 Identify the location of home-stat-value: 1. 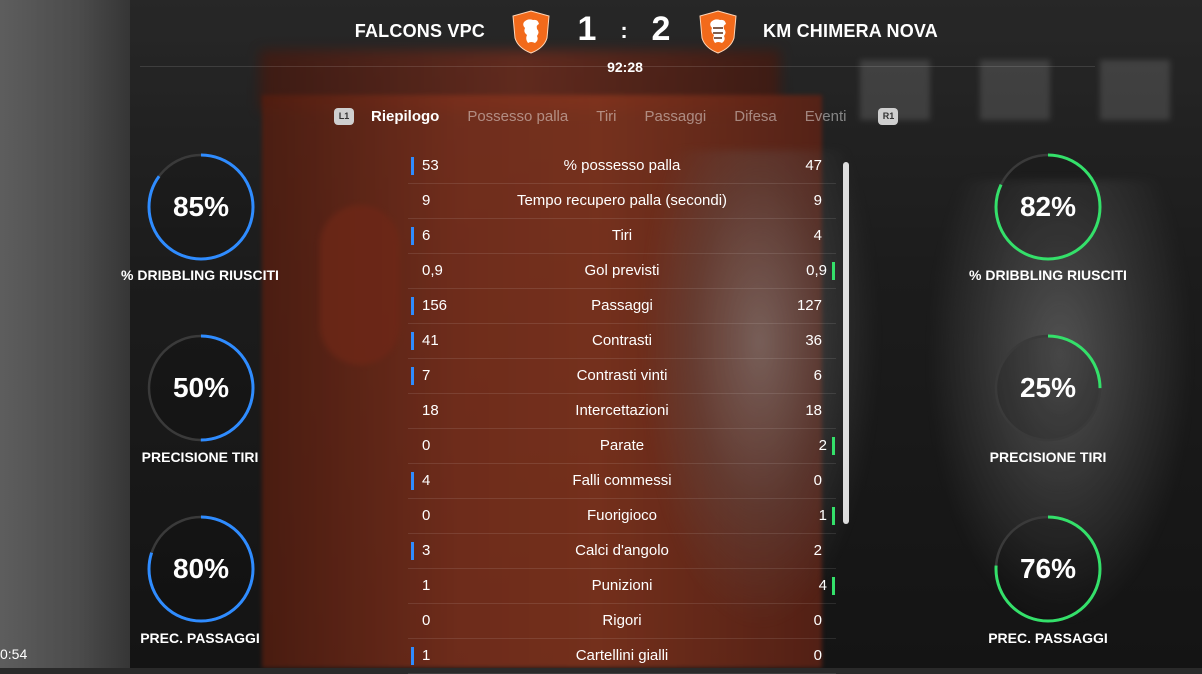
(426, 585).